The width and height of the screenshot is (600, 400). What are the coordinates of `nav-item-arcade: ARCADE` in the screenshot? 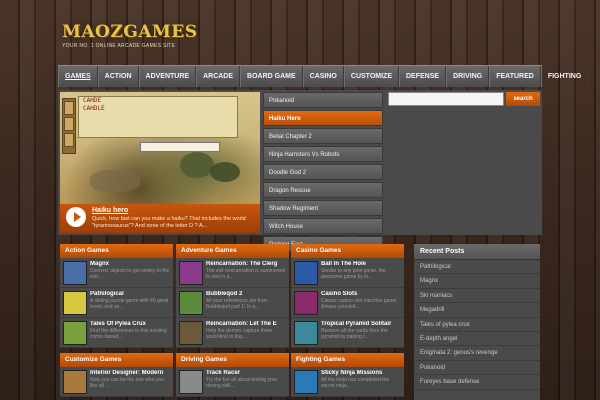 It's located at (218, 76).